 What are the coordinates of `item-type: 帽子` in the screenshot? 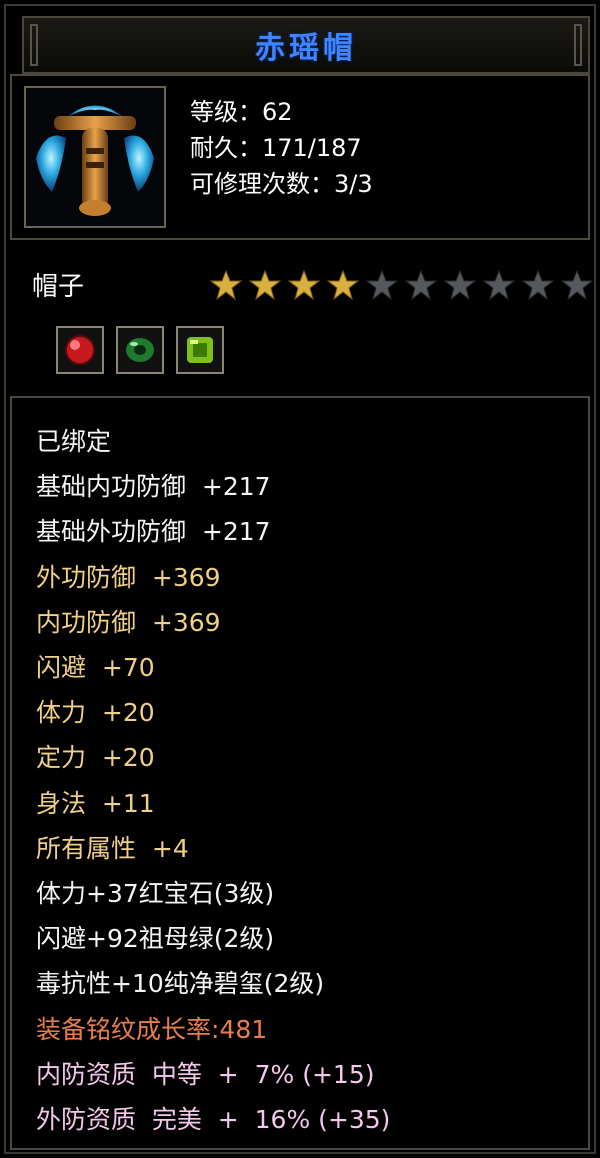 It's located at (58, 287).